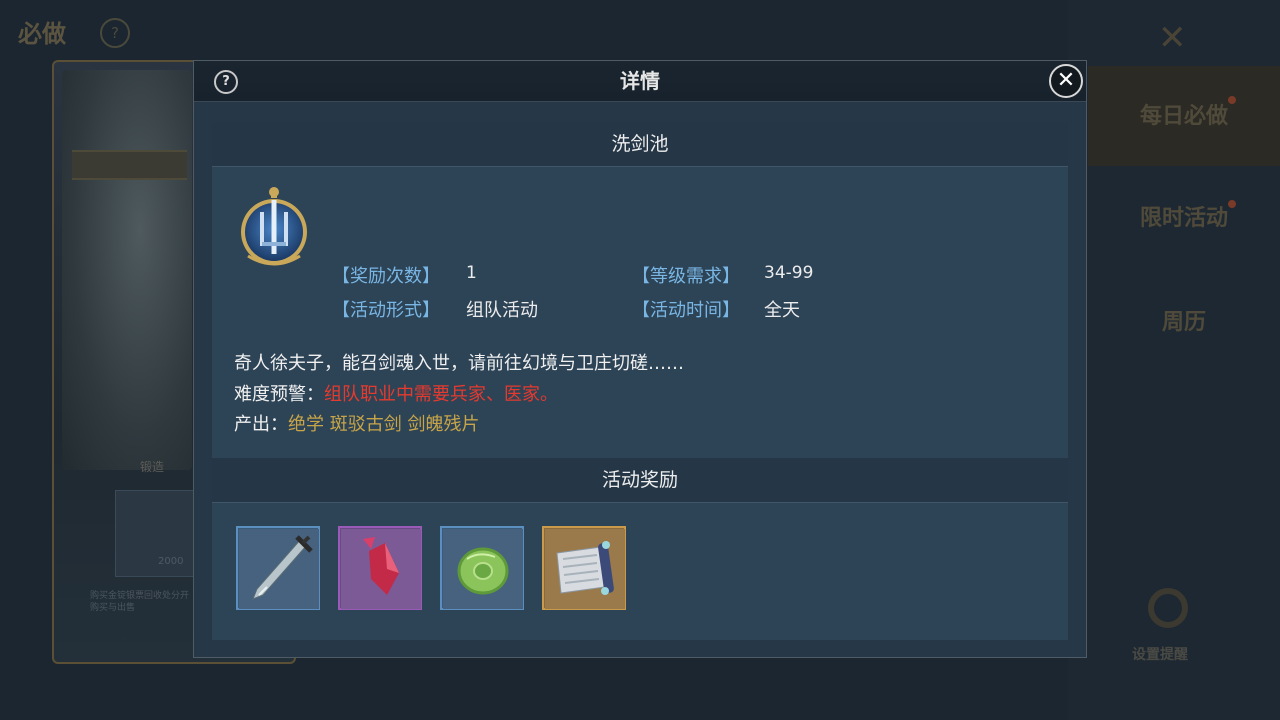  I want to click on reward-item-scroll, so click(584, 568).